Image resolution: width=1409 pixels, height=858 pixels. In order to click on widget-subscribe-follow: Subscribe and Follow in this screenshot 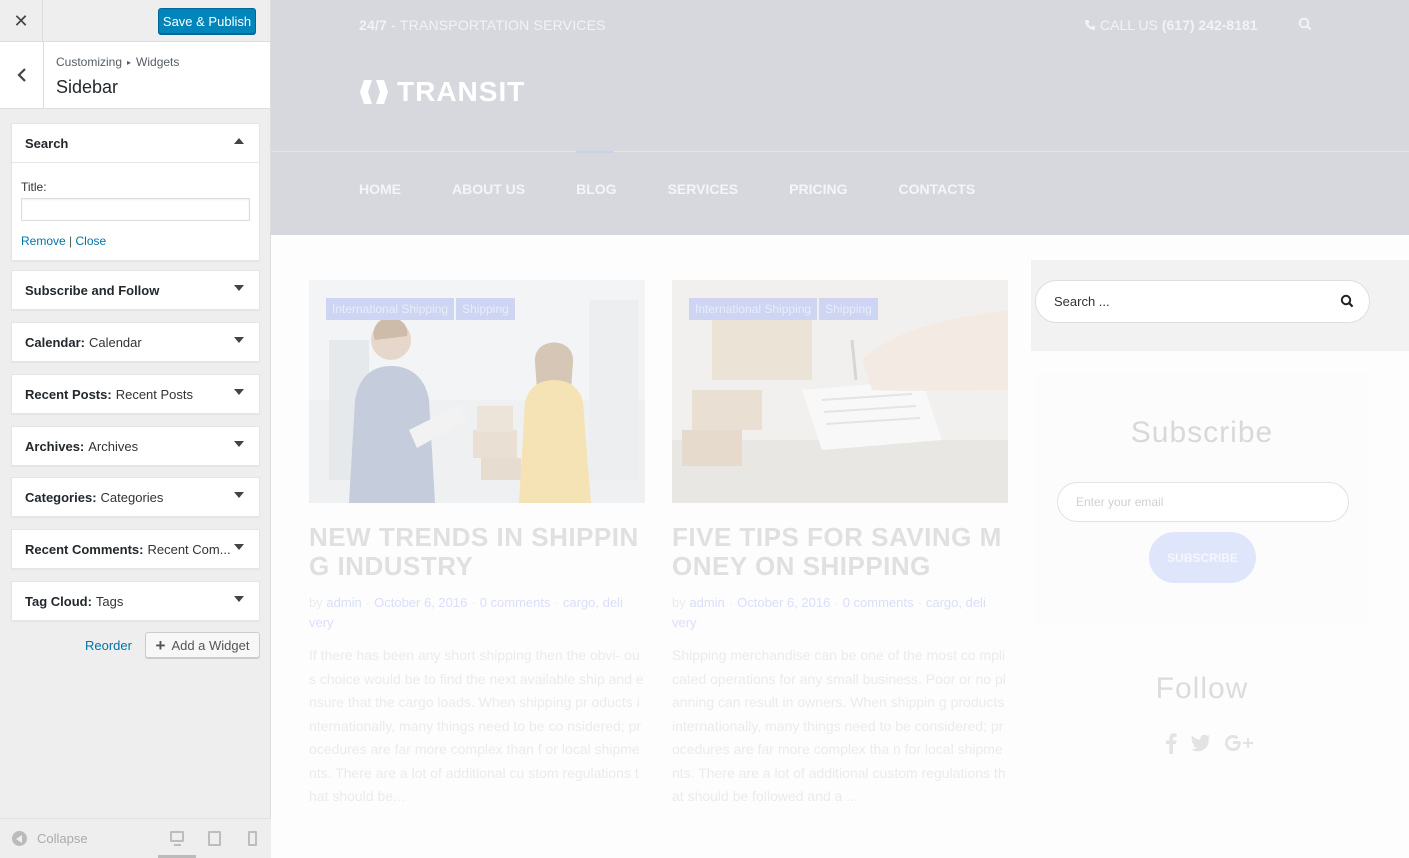, I will do `click(135, 290)`.